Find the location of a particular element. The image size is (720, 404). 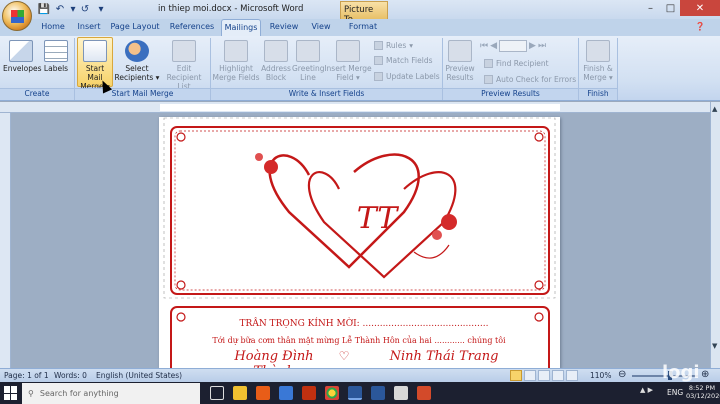

office-button is located at coordinates (17, 16).